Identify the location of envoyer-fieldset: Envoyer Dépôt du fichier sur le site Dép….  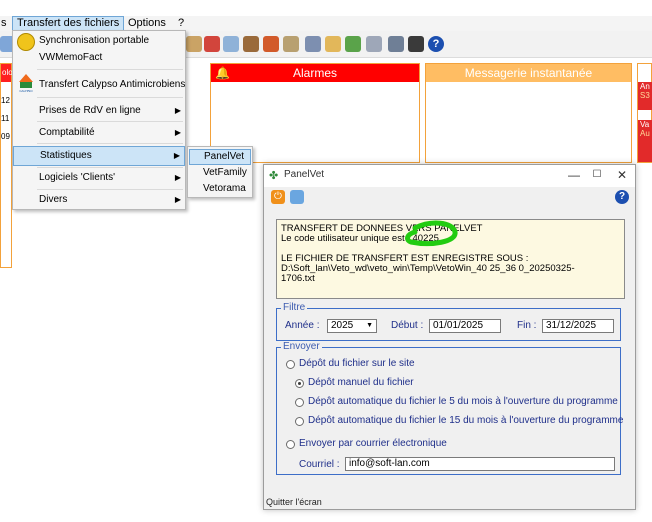
(449, 408).